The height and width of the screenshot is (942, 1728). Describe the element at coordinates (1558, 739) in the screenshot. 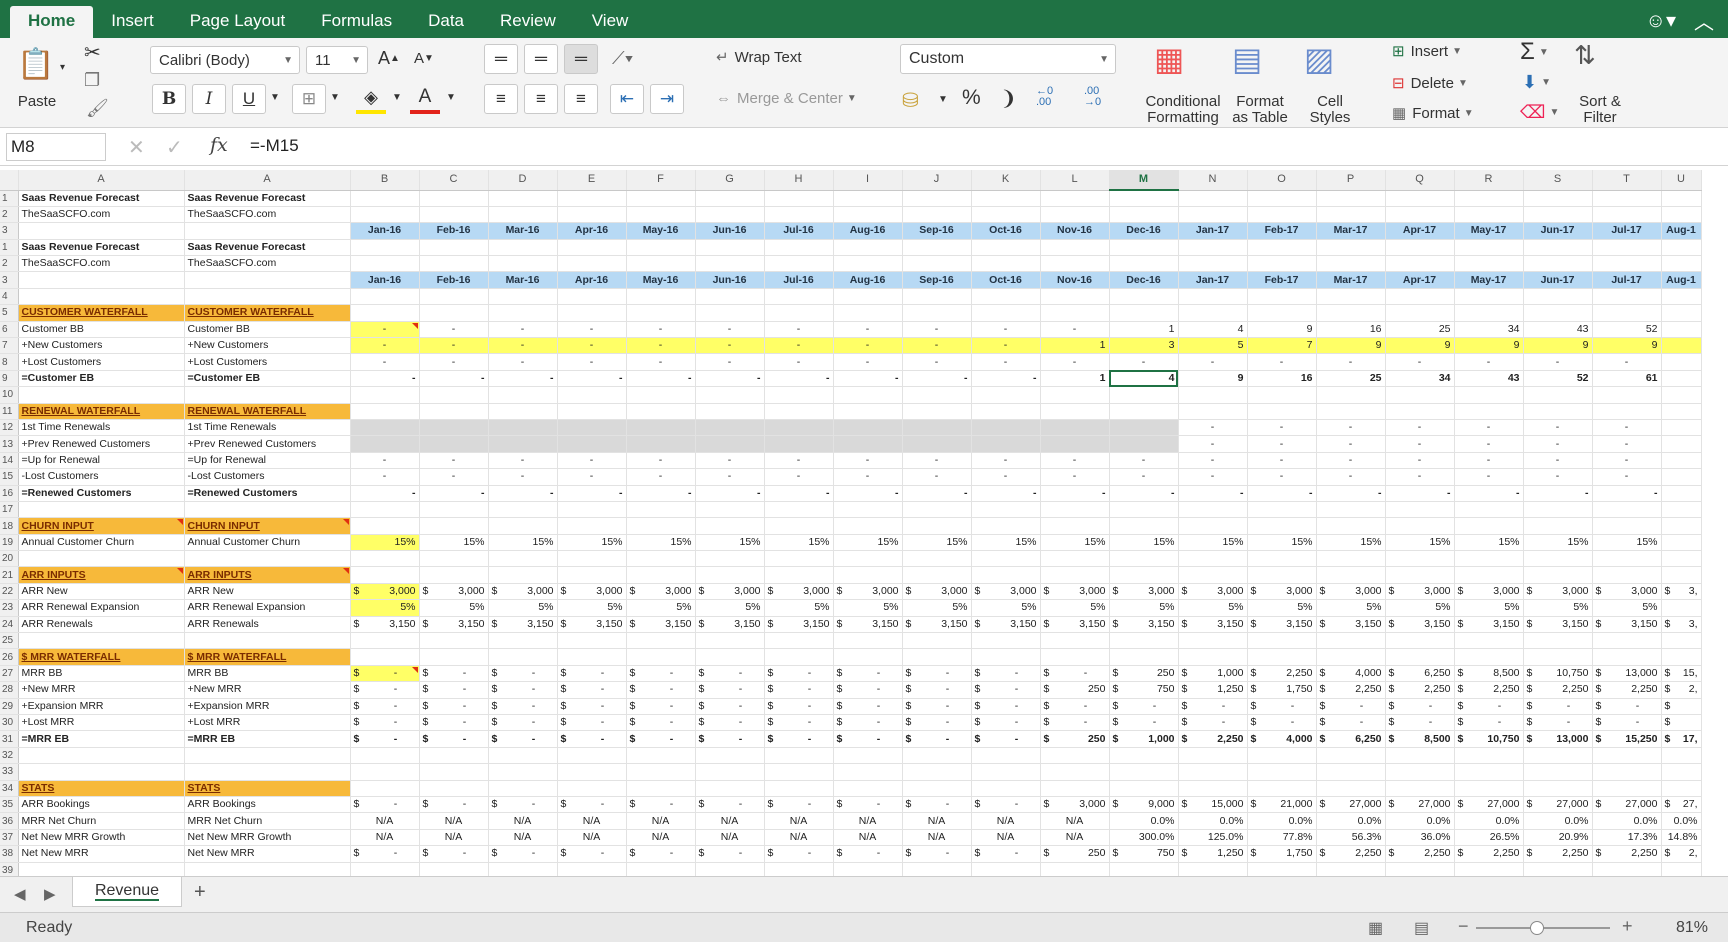

I see `data-cell: $13,000` at that location.